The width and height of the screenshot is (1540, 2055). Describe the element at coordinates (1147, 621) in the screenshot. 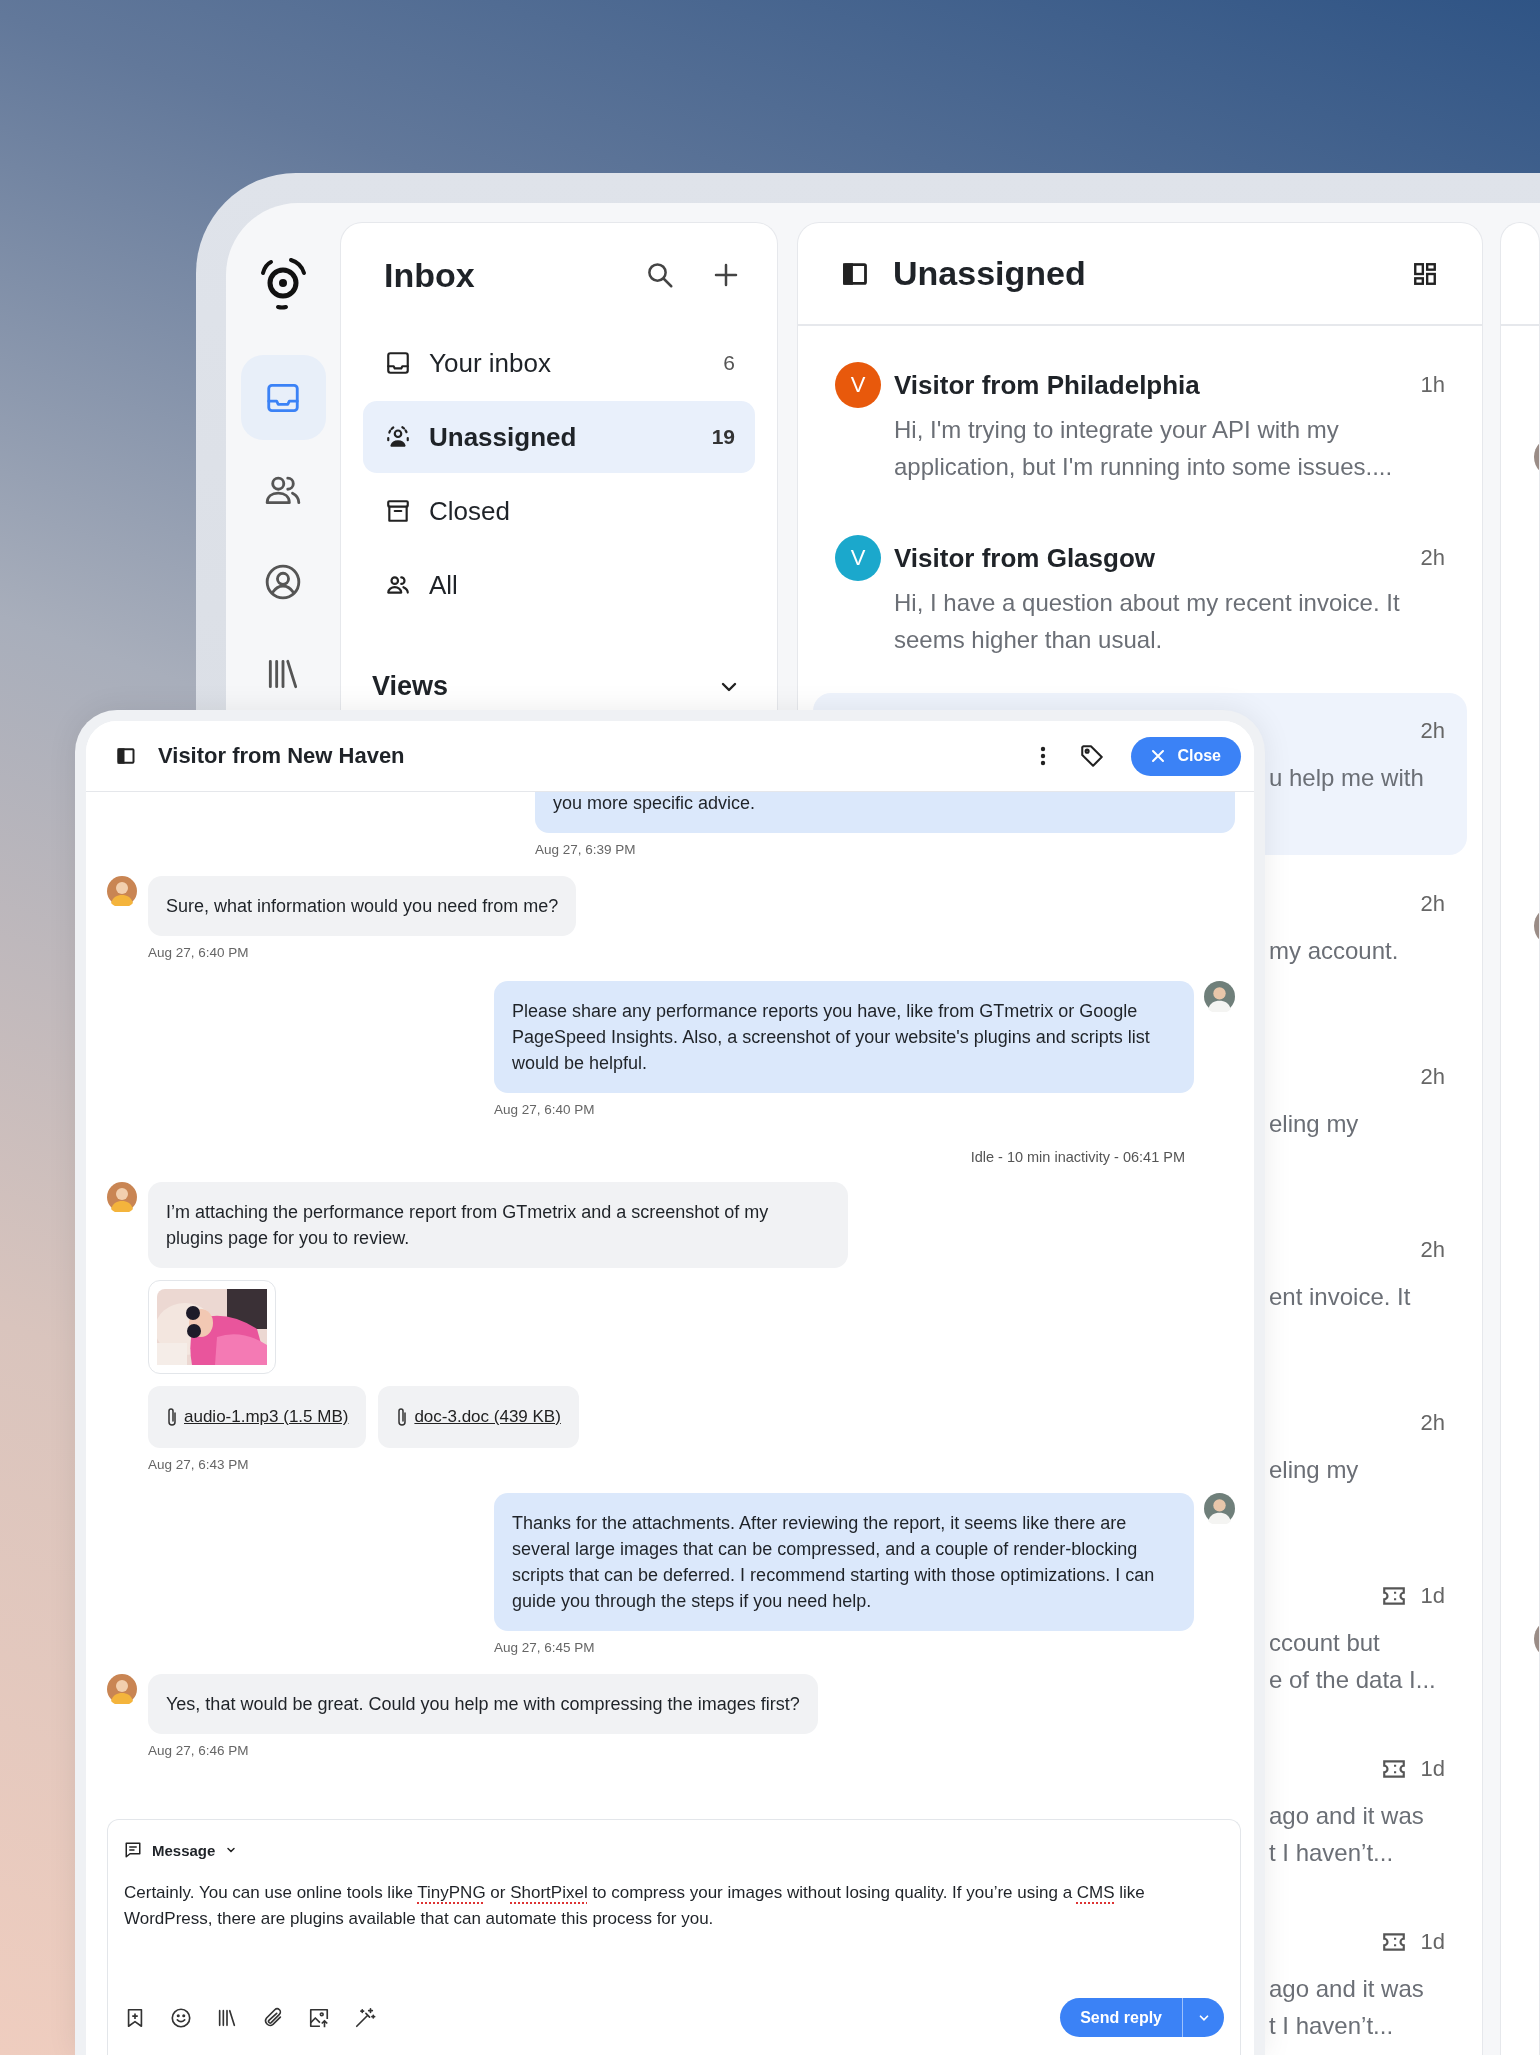

I see `message-preview: Hi, I have a question about my recent invoice. It seems higher than usual.` at that location.